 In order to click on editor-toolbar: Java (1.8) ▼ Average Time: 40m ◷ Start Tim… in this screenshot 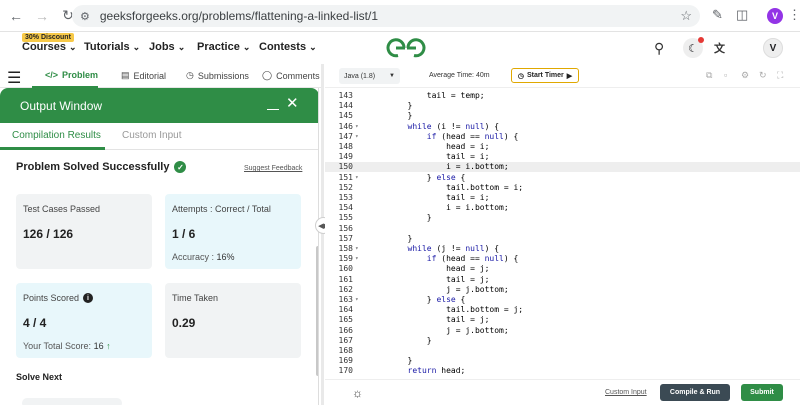, I will do `click(562, 76)`.